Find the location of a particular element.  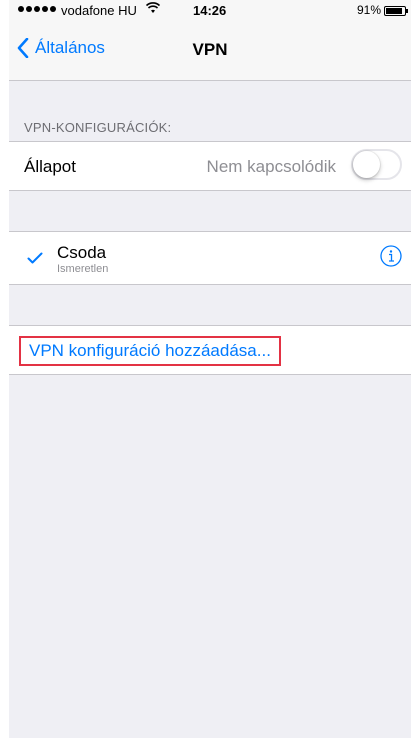

page-title: VPN is located at coordinates (210, 49).